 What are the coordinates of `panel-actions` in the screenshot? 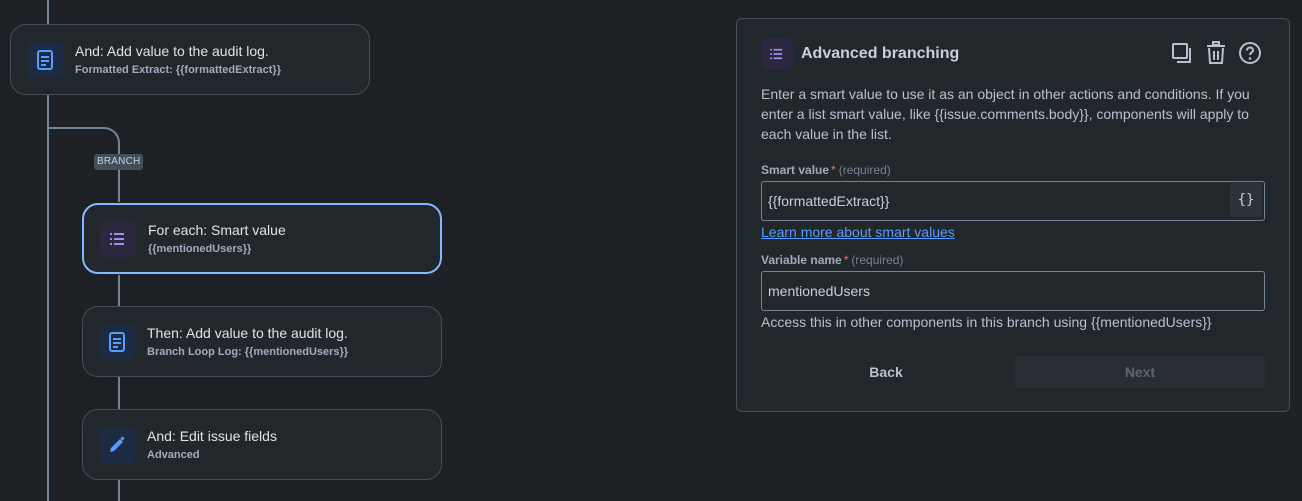 It's located at (1216, 53).